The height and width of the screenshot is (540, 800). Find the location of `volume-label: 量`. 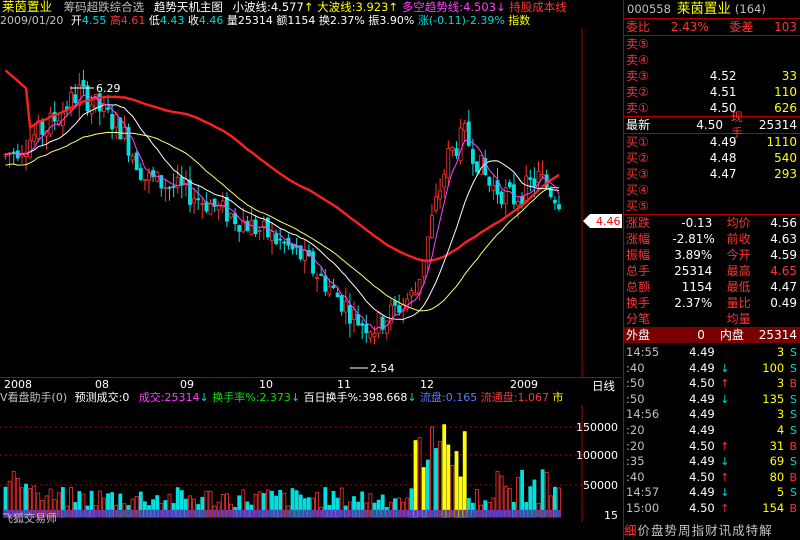

volume-label: 量 is located at coordinates (232, 20).